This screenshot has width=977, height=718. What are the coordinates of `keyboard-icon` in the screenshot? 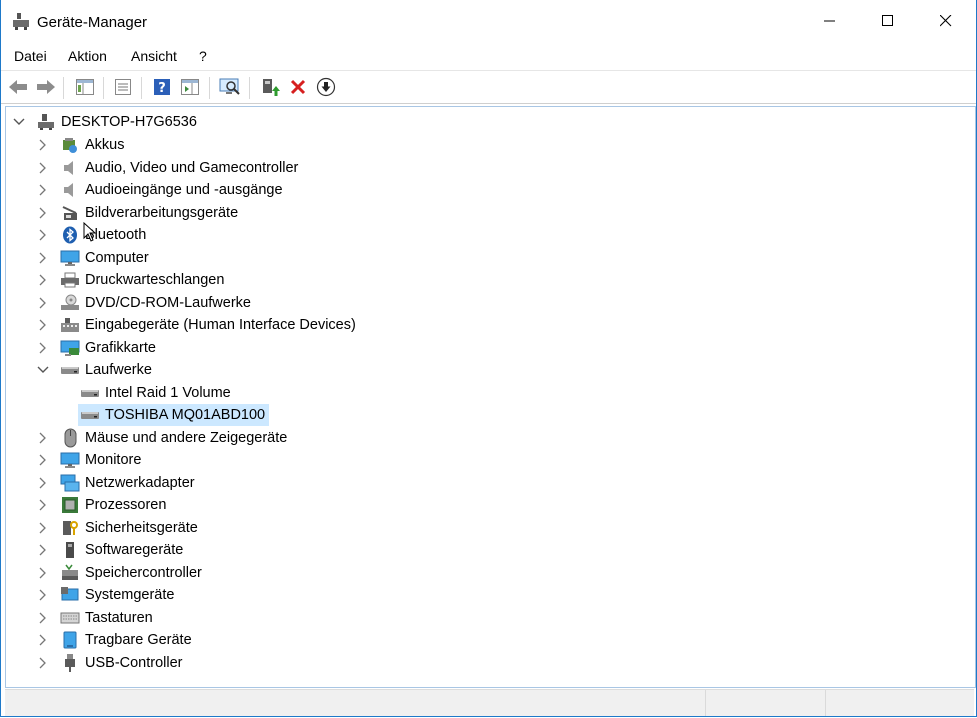 It's located at (70, 618).